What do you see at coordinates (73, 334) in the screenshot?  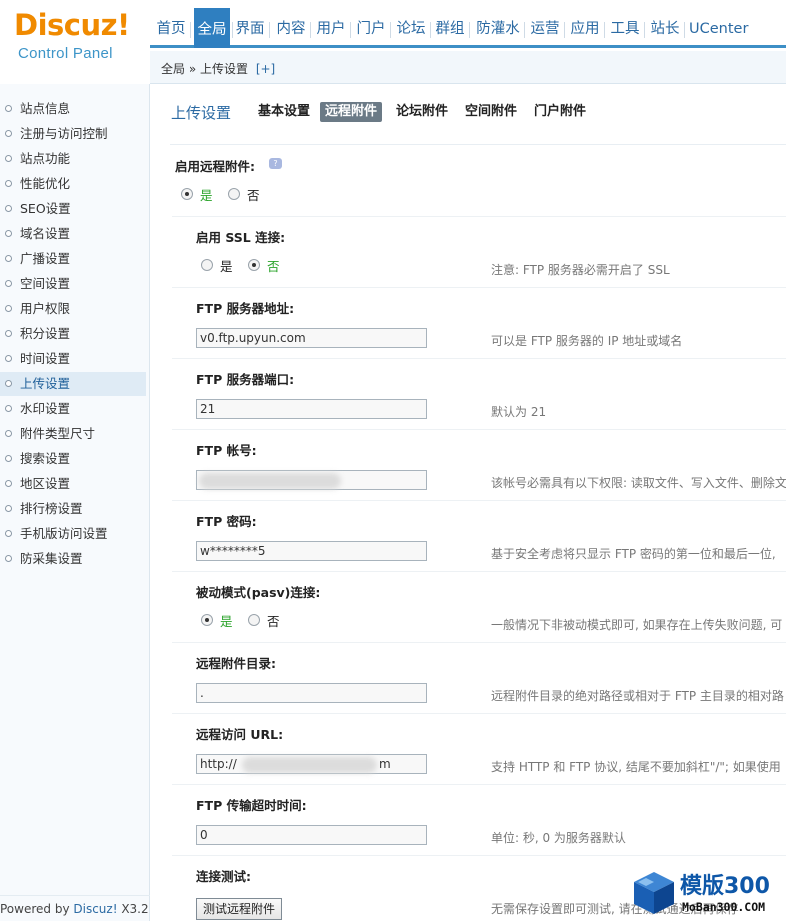 I see `sidebar-item: 积分设置` at bounding box center [73, 334].